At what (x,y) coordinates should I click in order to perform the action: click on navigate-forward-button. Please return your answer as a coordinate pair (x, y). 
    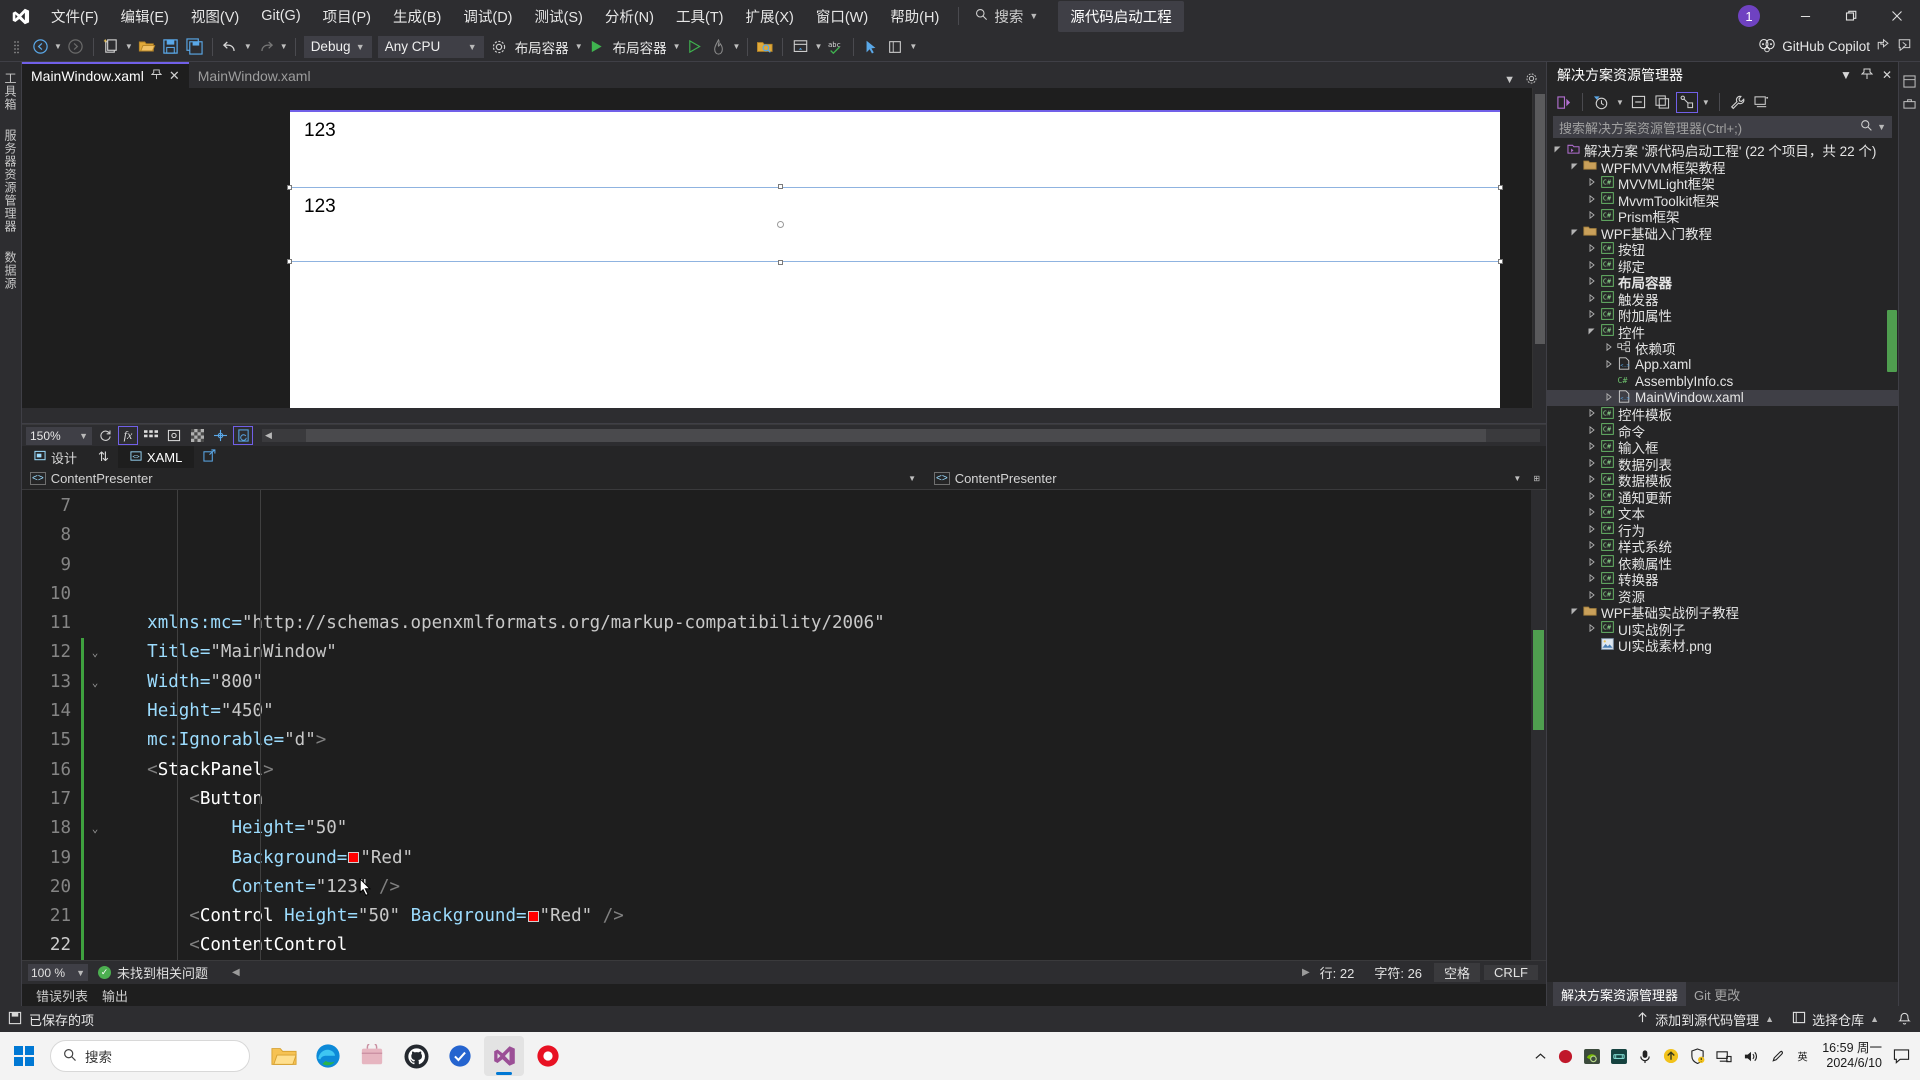
    Looking at the image, I should click on (76, 47).